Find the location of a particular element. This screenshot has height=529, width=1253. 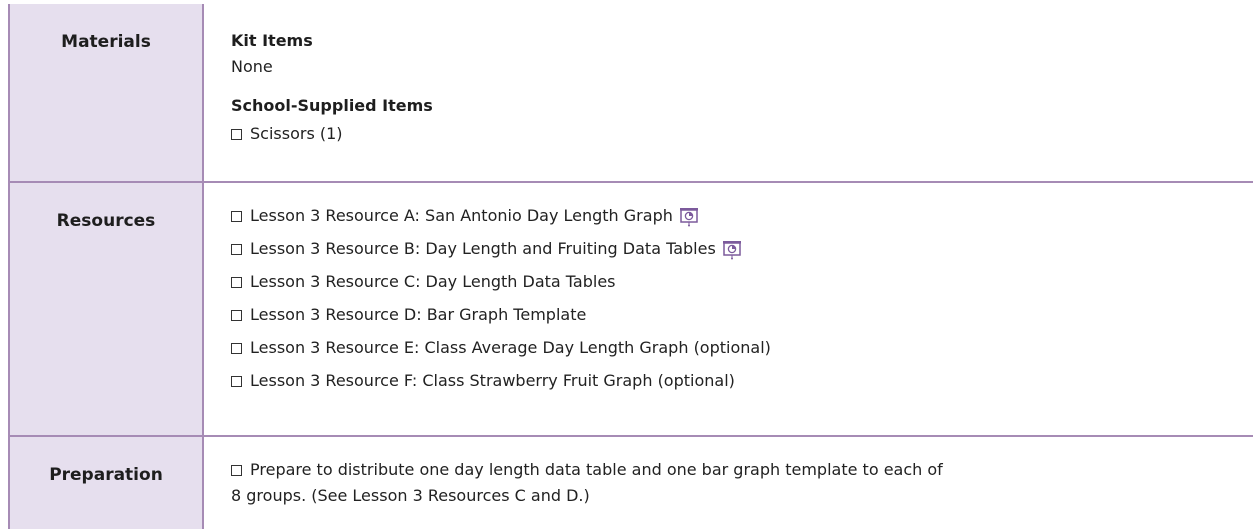

materials-label: Materials is located at coordinates (106, 42).